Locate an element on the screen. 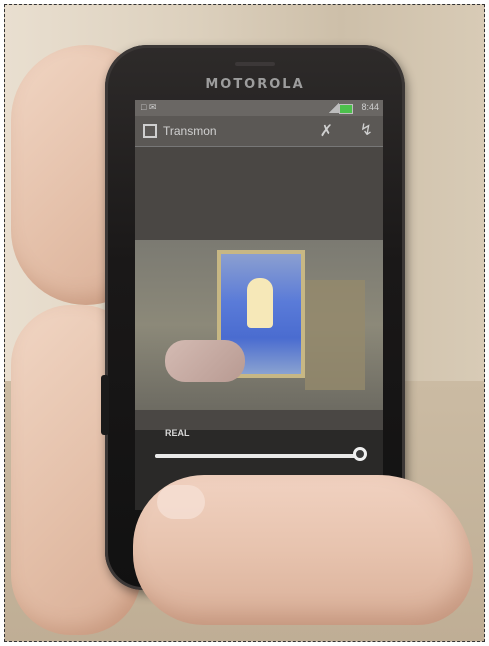 The height and width of the screenshot is (646, 489). blend-slider is located at coordinates (261, 454).